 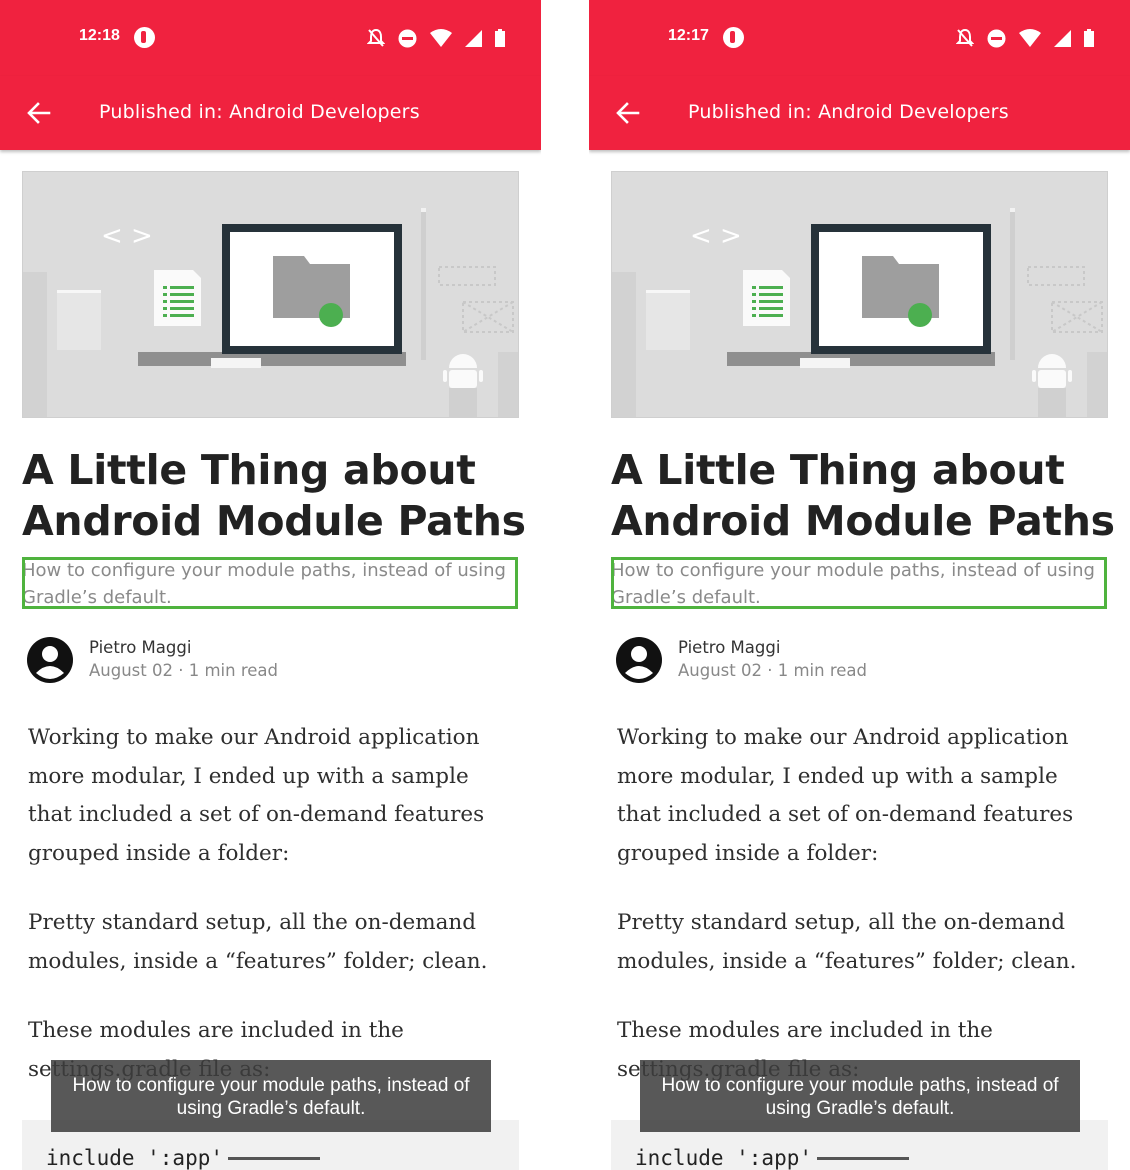 What do you see at coordinates (99, 35) in the screenshot?
I see `status-time: 12:18` at bounding box center [99, 35].